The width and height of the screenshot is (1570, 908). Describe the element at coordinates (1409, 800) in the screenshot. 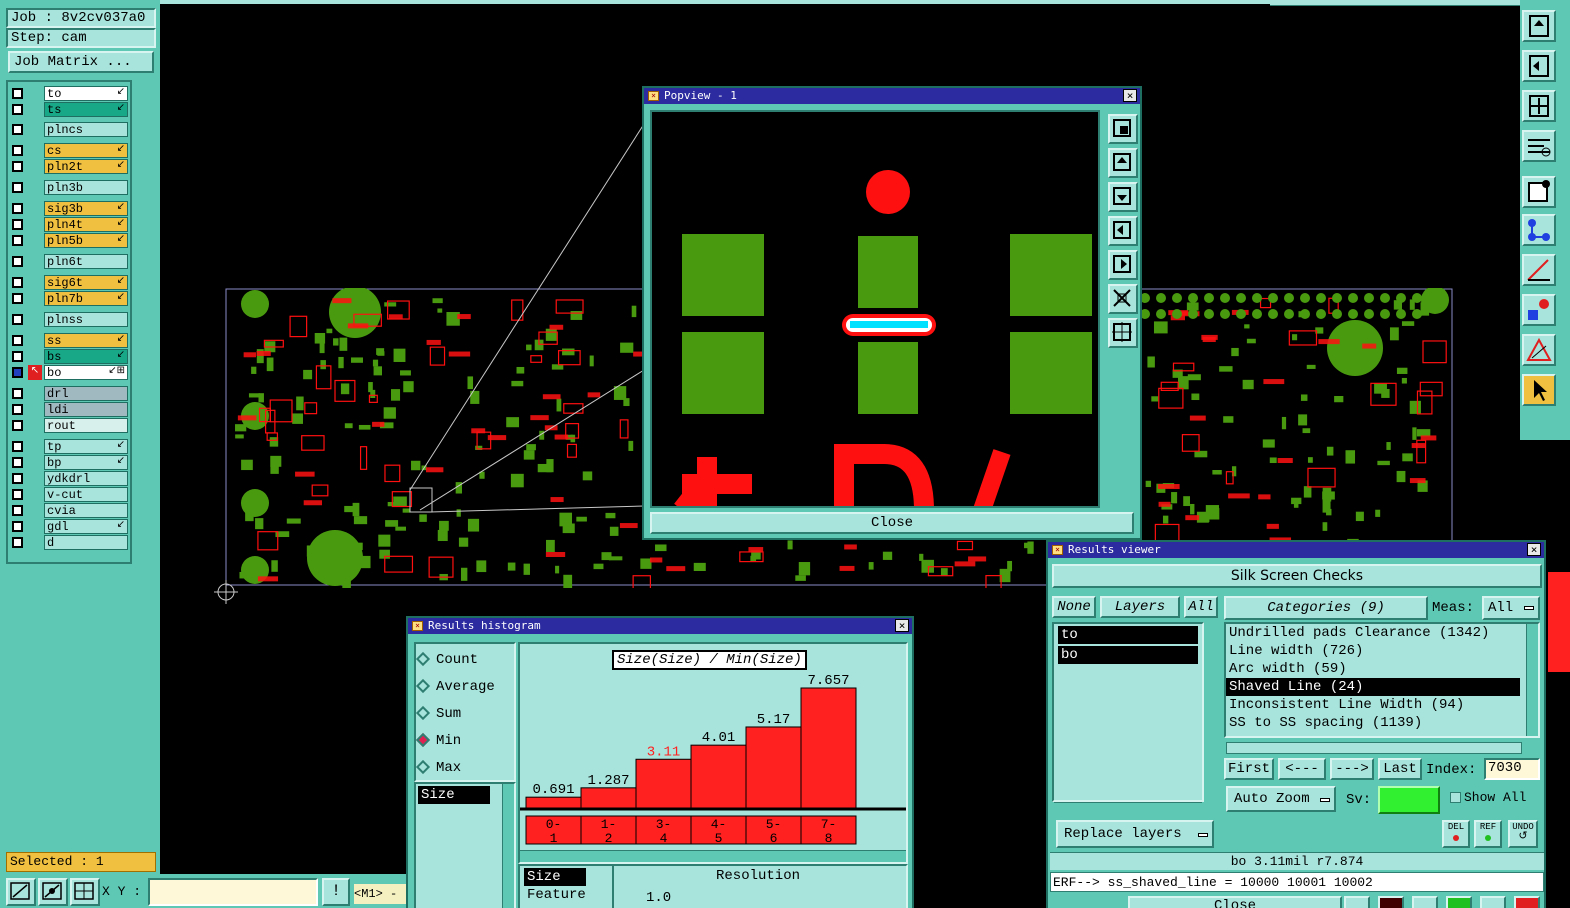

I see `sv-color-dropdown` at that location.